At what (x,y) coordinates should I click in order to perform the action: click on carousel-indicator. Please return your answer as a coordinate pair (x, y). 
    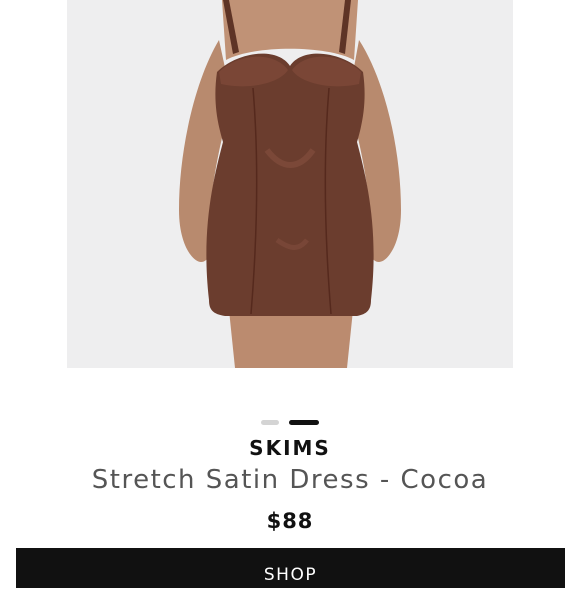
    Looking at the image, I should click on (290, 422).